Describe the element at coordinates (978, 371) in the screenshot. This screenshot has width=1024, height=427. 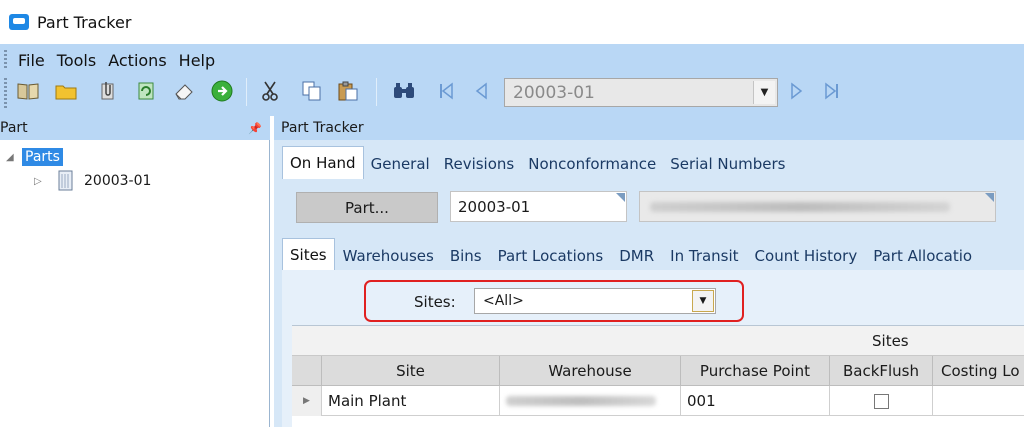
I see `column-header-costing-lot: Costing Lo` at that location.